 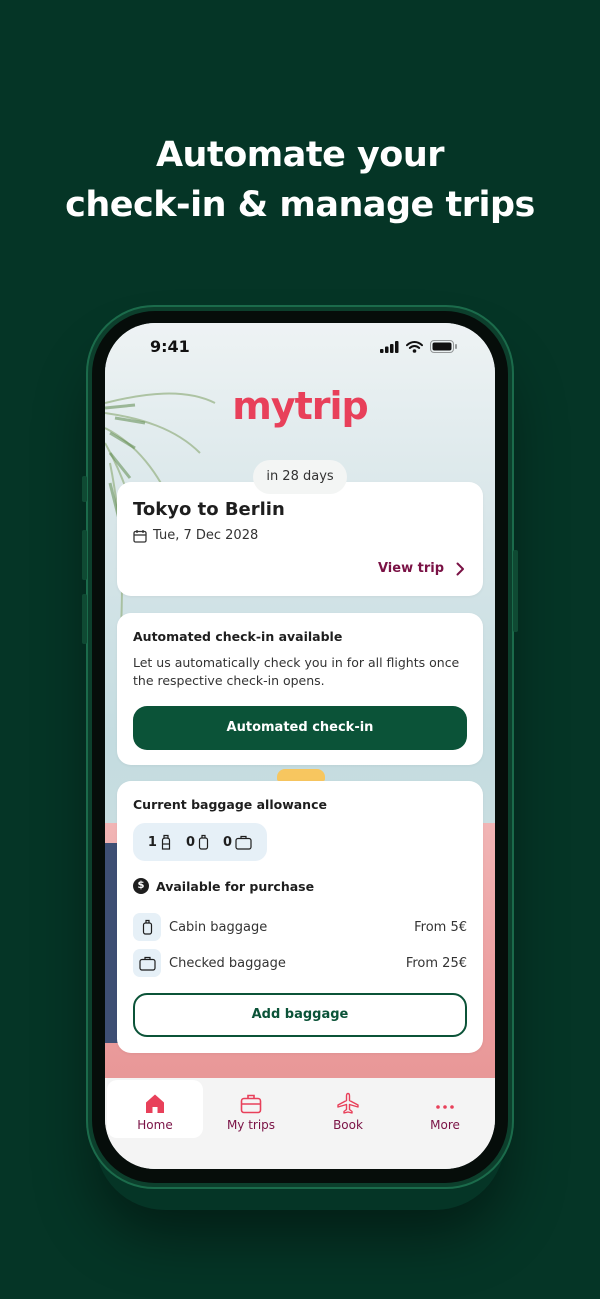 I want to click on view-trip-link: View trip, so click(x=421, y=568).